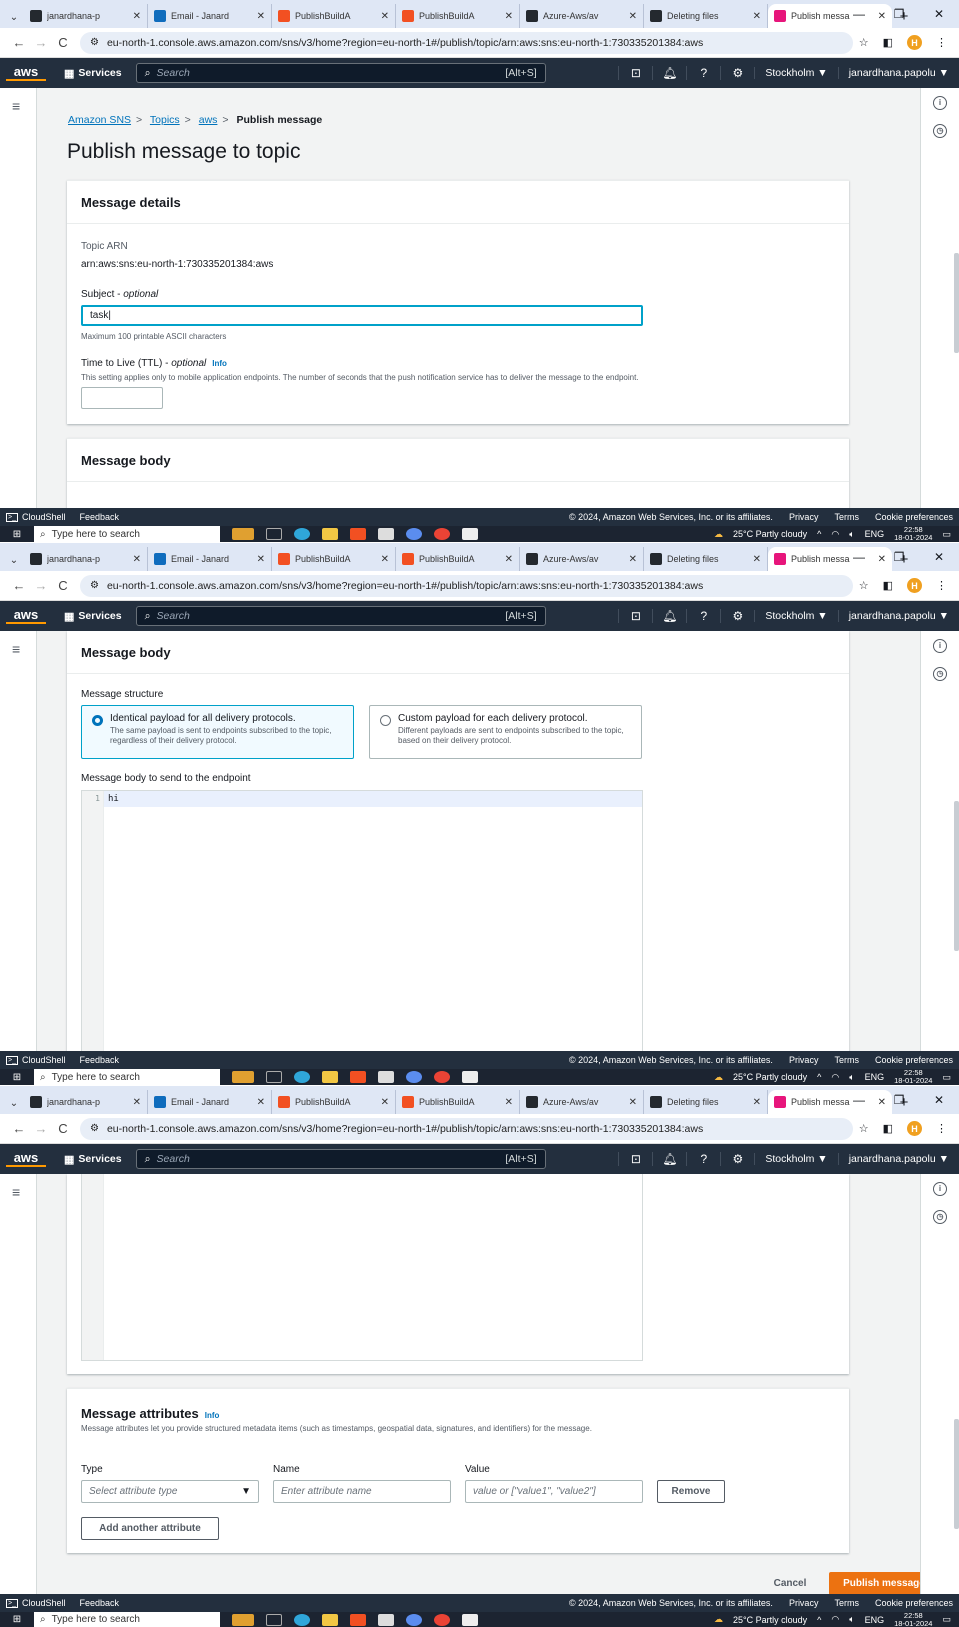 This screenshot has width=959, height=1627. Describe the element at coordinates (94, 1128) in the screenshot. I see `site-info-icon: ⚙` at that location.